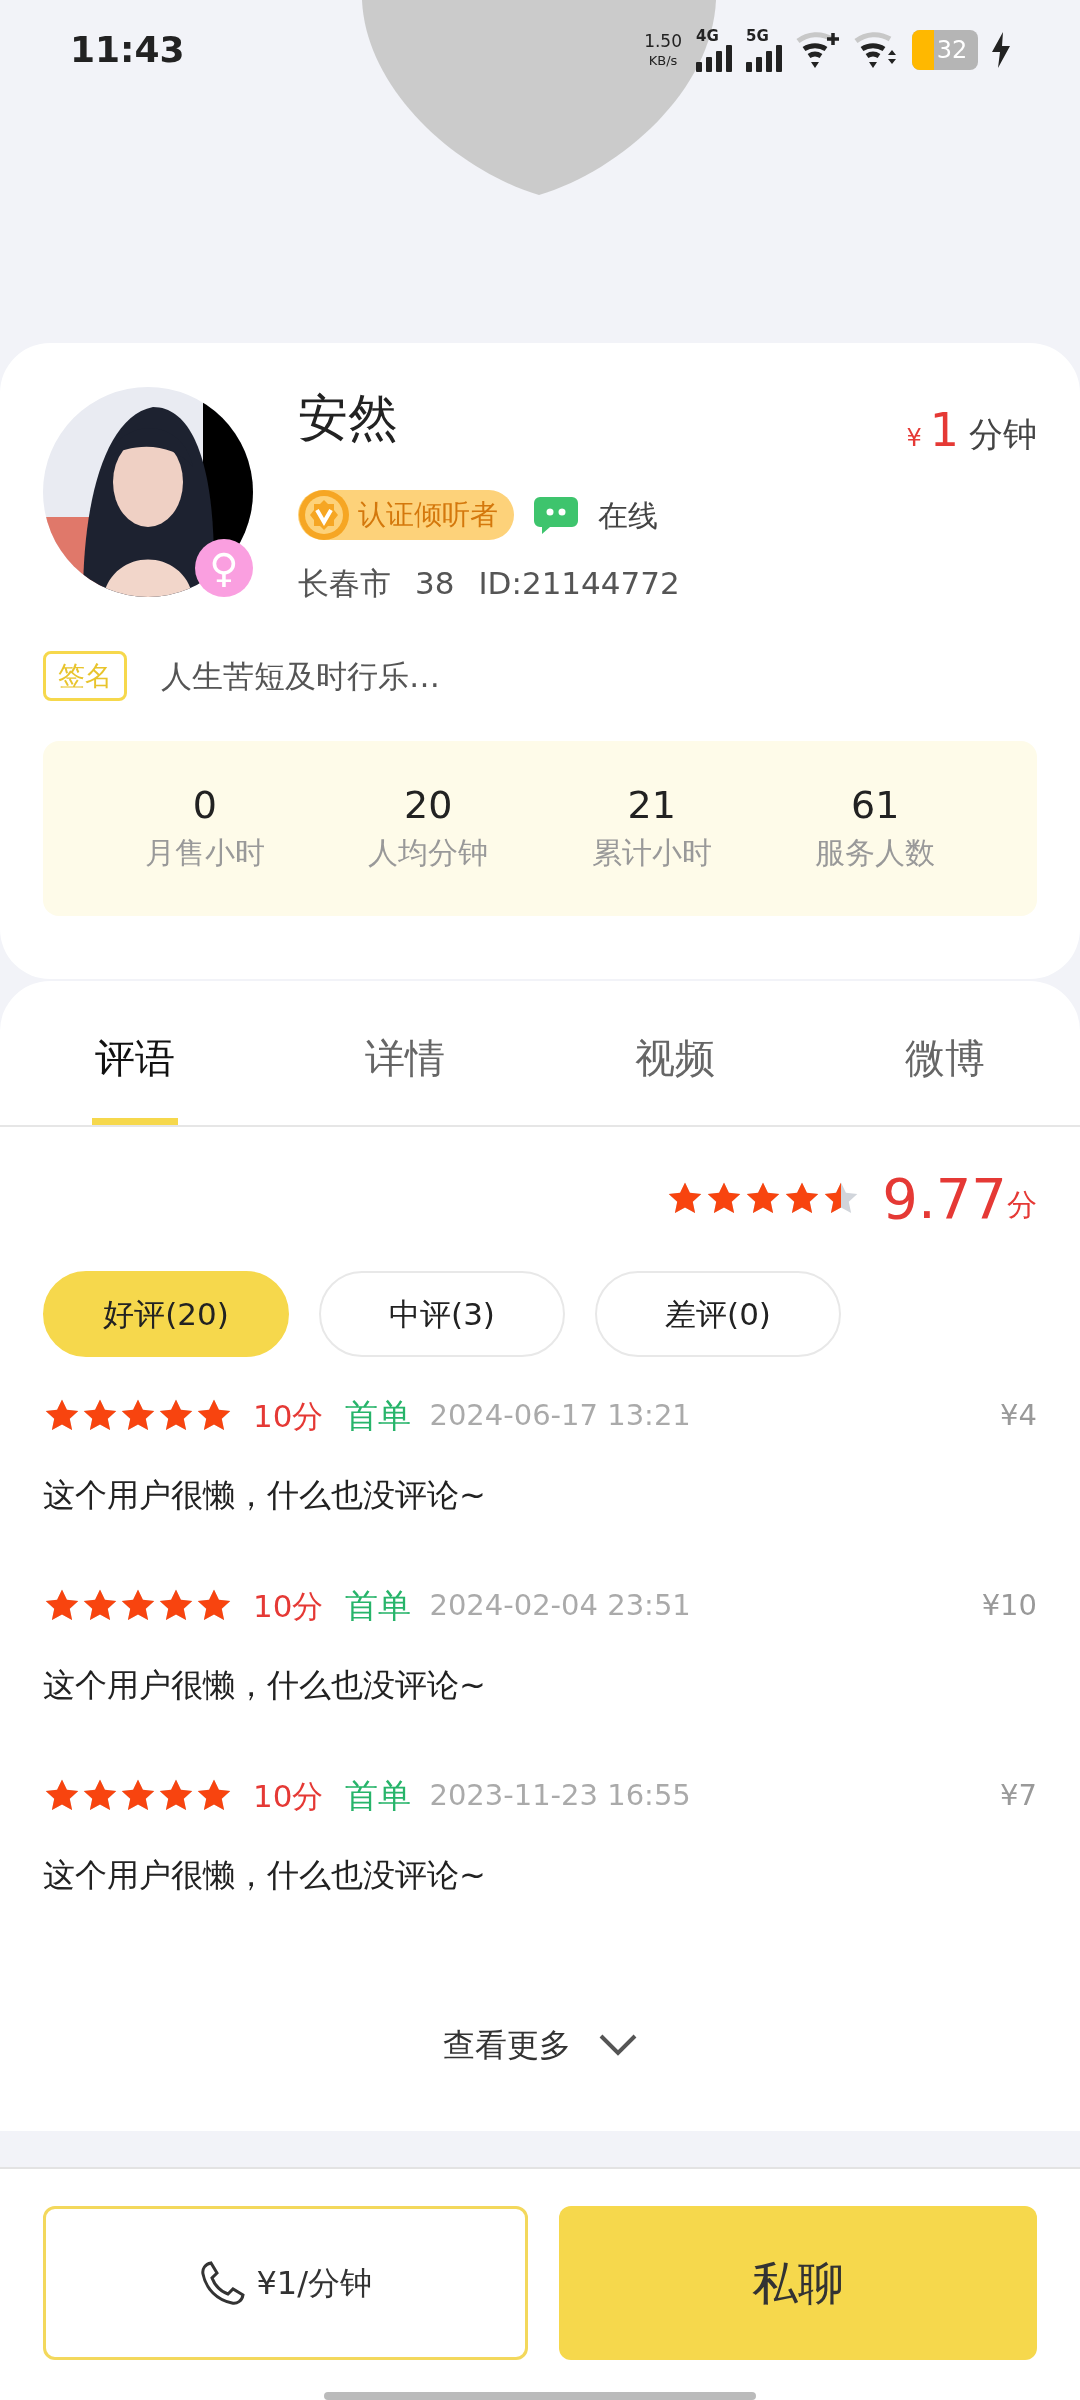 This screenshot has height=2400, width=1080. What do you see at coordinates (1003, 434) in the screenshot?
I see `price-unit: 分钟` at bounding box center [1003, 434].